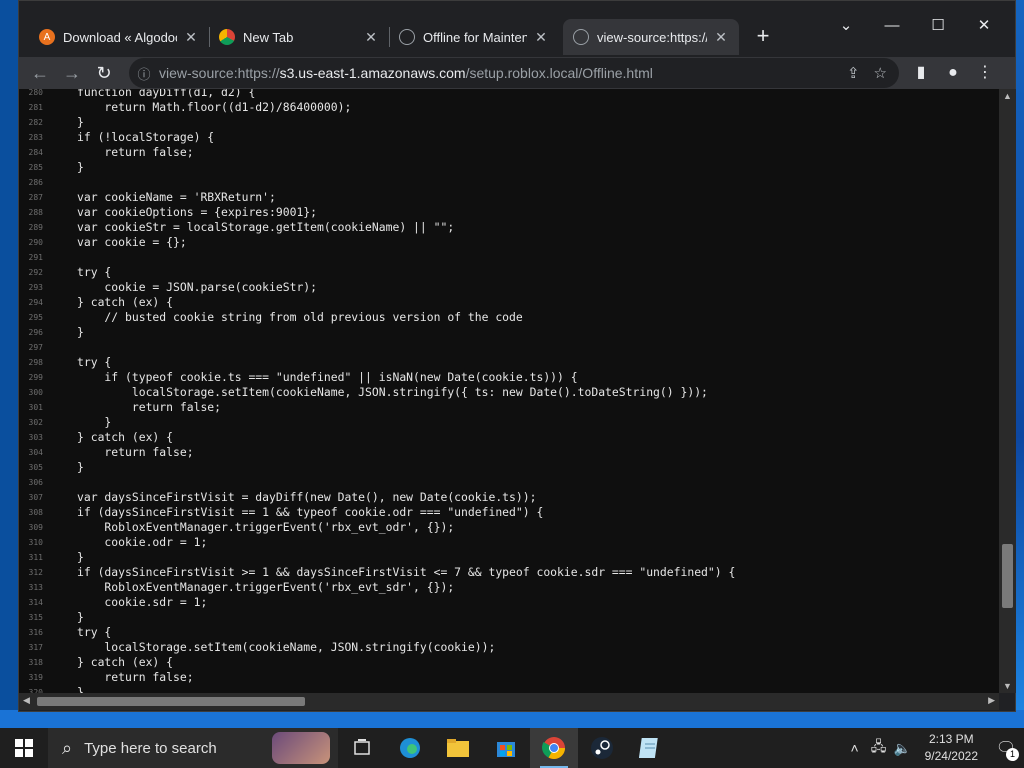 The width and height of the screenshot is (1024, 768). Describe the element at coordinates (35, 137) in the screenshot. I see `line-number: 283` at that location.